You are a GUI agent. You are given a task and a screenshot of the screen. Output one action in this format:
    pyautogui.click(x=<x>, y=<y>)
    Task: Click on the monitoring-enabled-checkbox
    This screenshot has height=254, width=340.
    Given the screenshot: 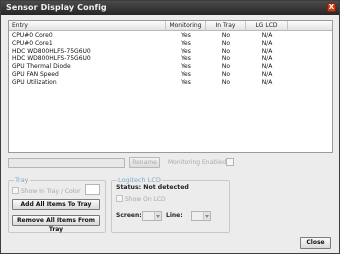 What is the action you would take?
    pyautogui.click(x=230, y=162)
    